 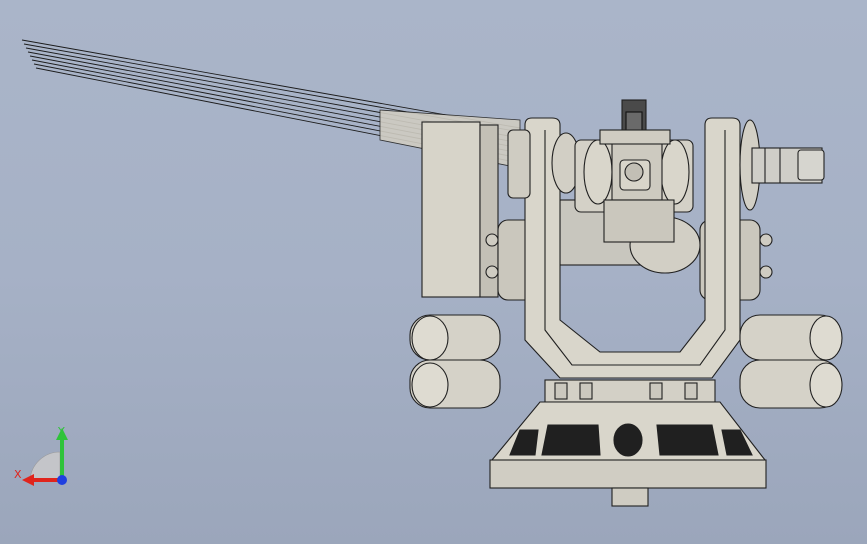 I want to click on right-bolt-lower, so click(x=766, y=272).